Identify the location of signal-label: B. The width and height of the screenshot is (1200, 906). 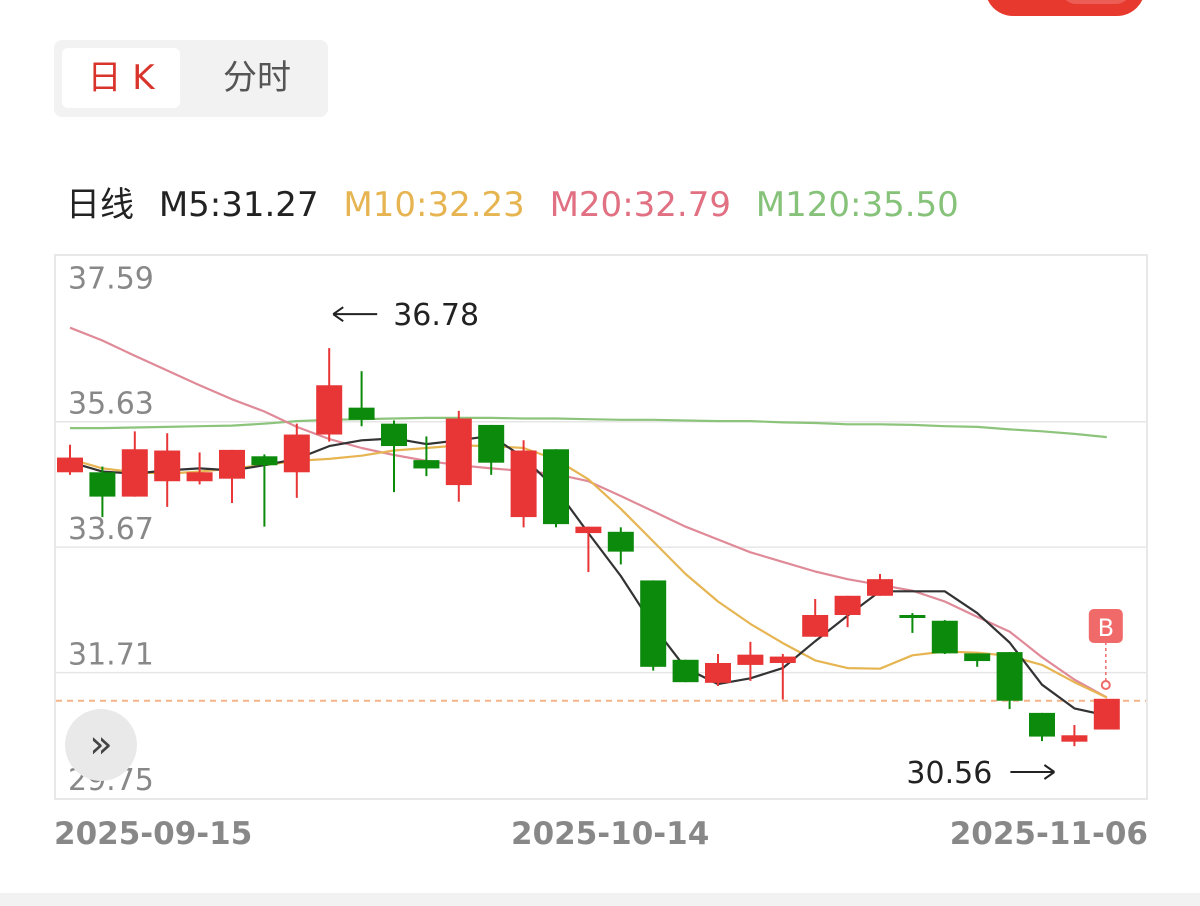
(1106, 628).